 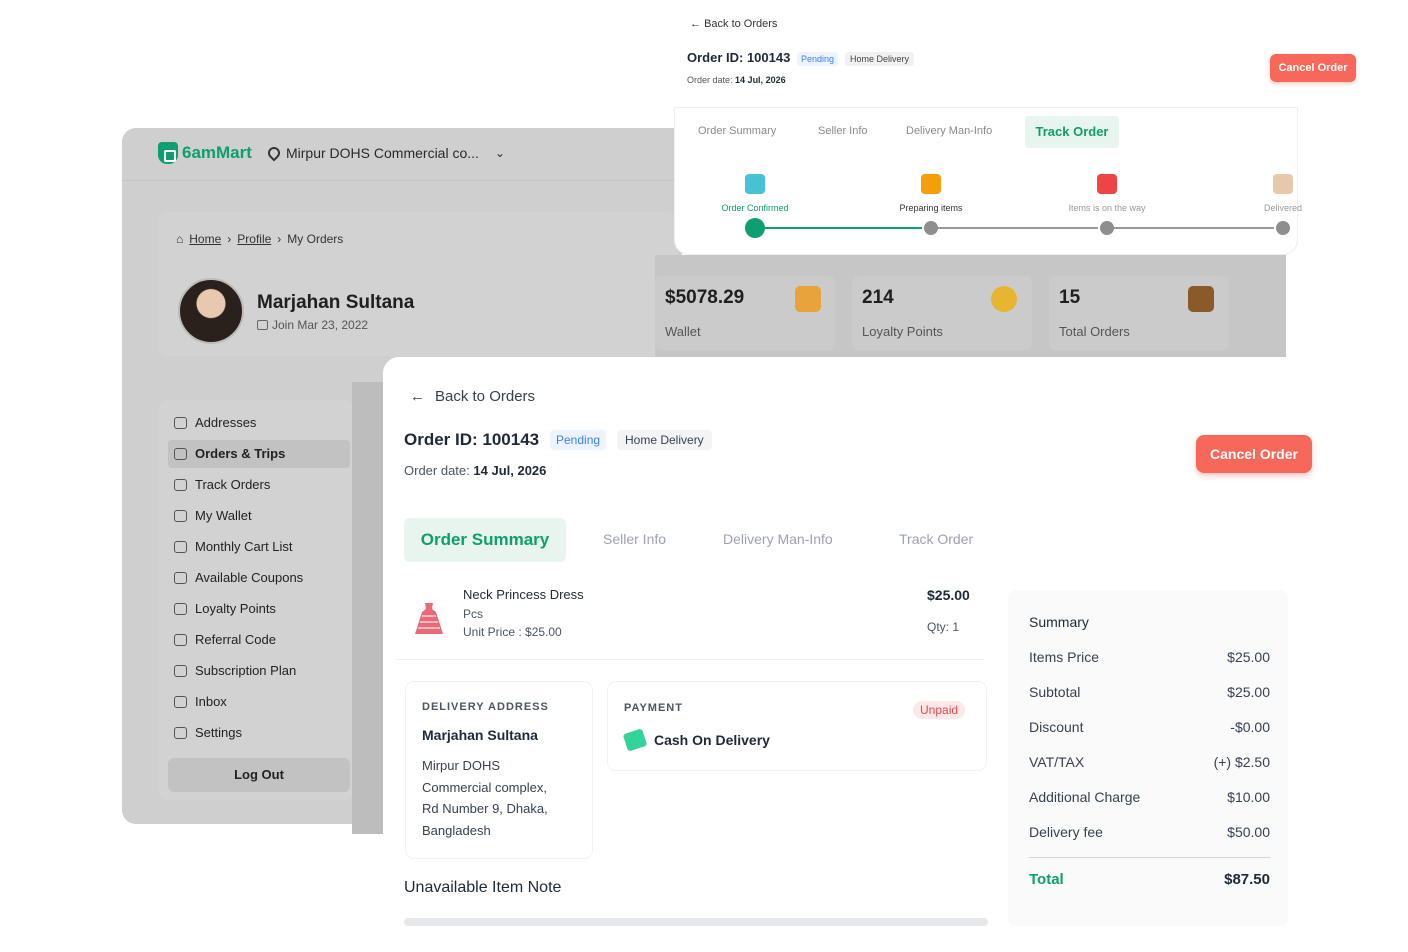 I want to click on menu-item-addresses: Addresses, so click(x=215, y=422).